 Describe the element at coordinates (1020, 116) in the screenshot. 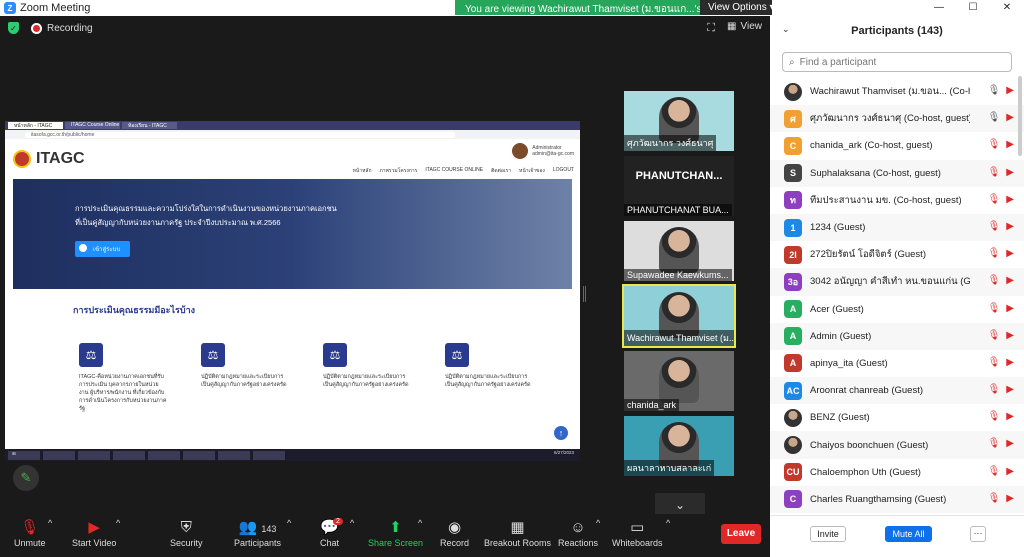

I see `participant-list-scrollbar` at that location.